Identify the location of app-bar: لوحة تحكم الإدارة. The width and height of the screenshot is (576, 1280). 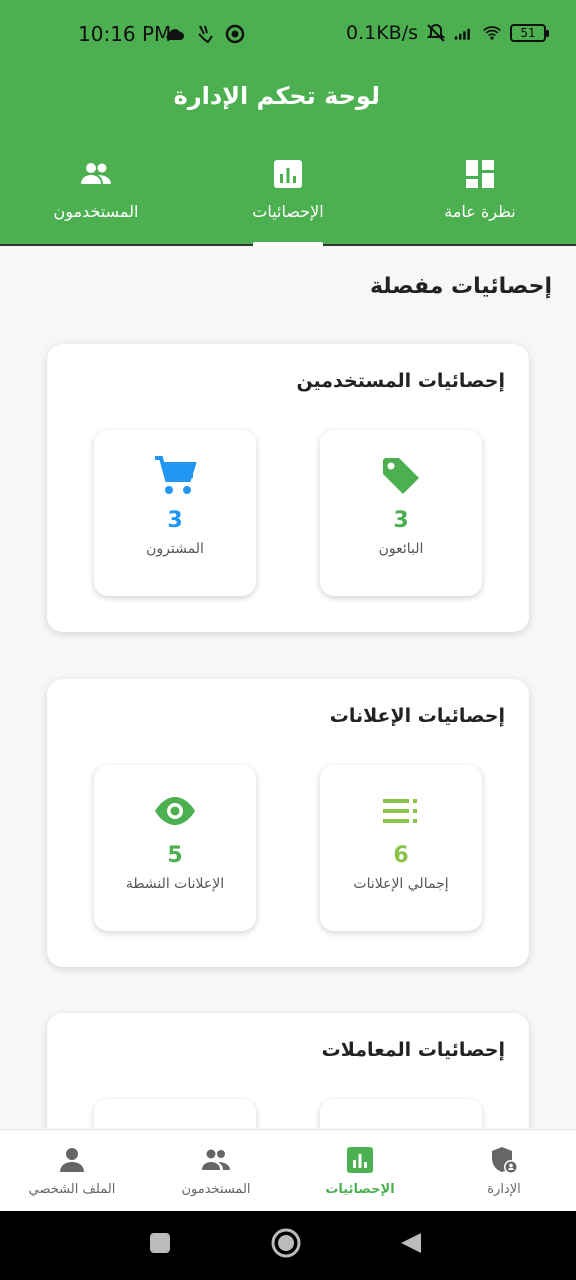
(288, 107).